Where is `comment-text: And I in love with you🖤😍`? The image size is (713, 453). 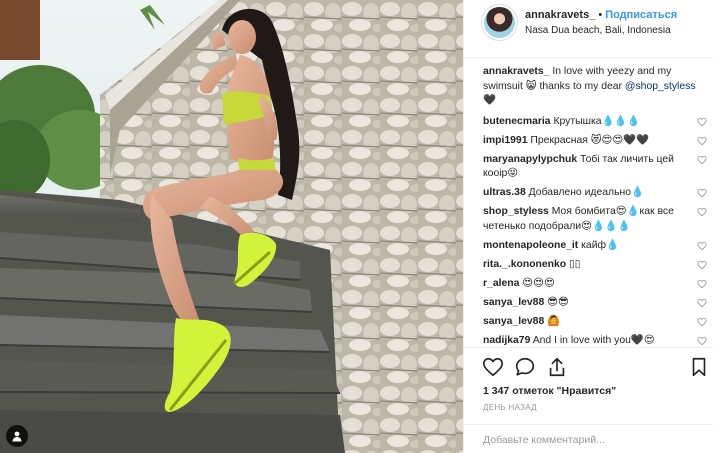
comment-text: And I in love with you🖤😍 is located at coordinates (593, 340).